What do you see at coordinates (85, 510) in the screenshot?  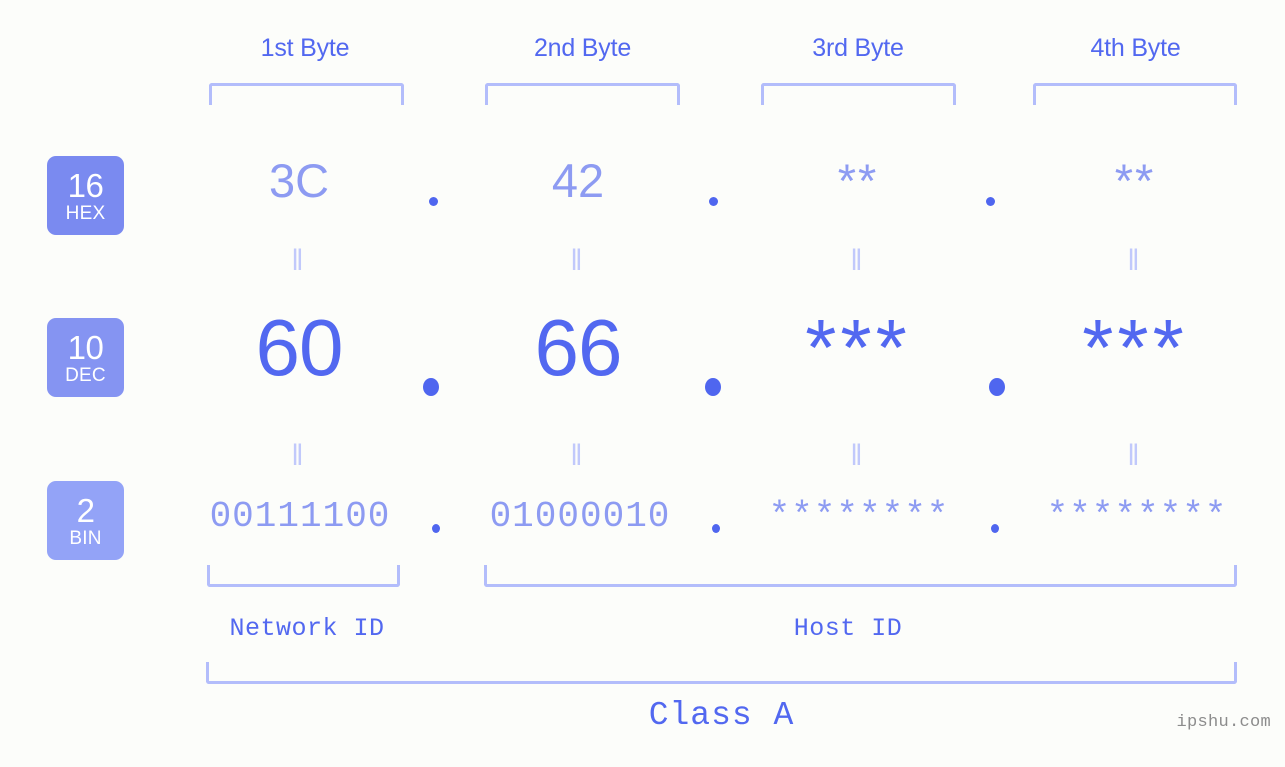 I see `base-badge-bin-number: 2` at bounding box center [85, 510].